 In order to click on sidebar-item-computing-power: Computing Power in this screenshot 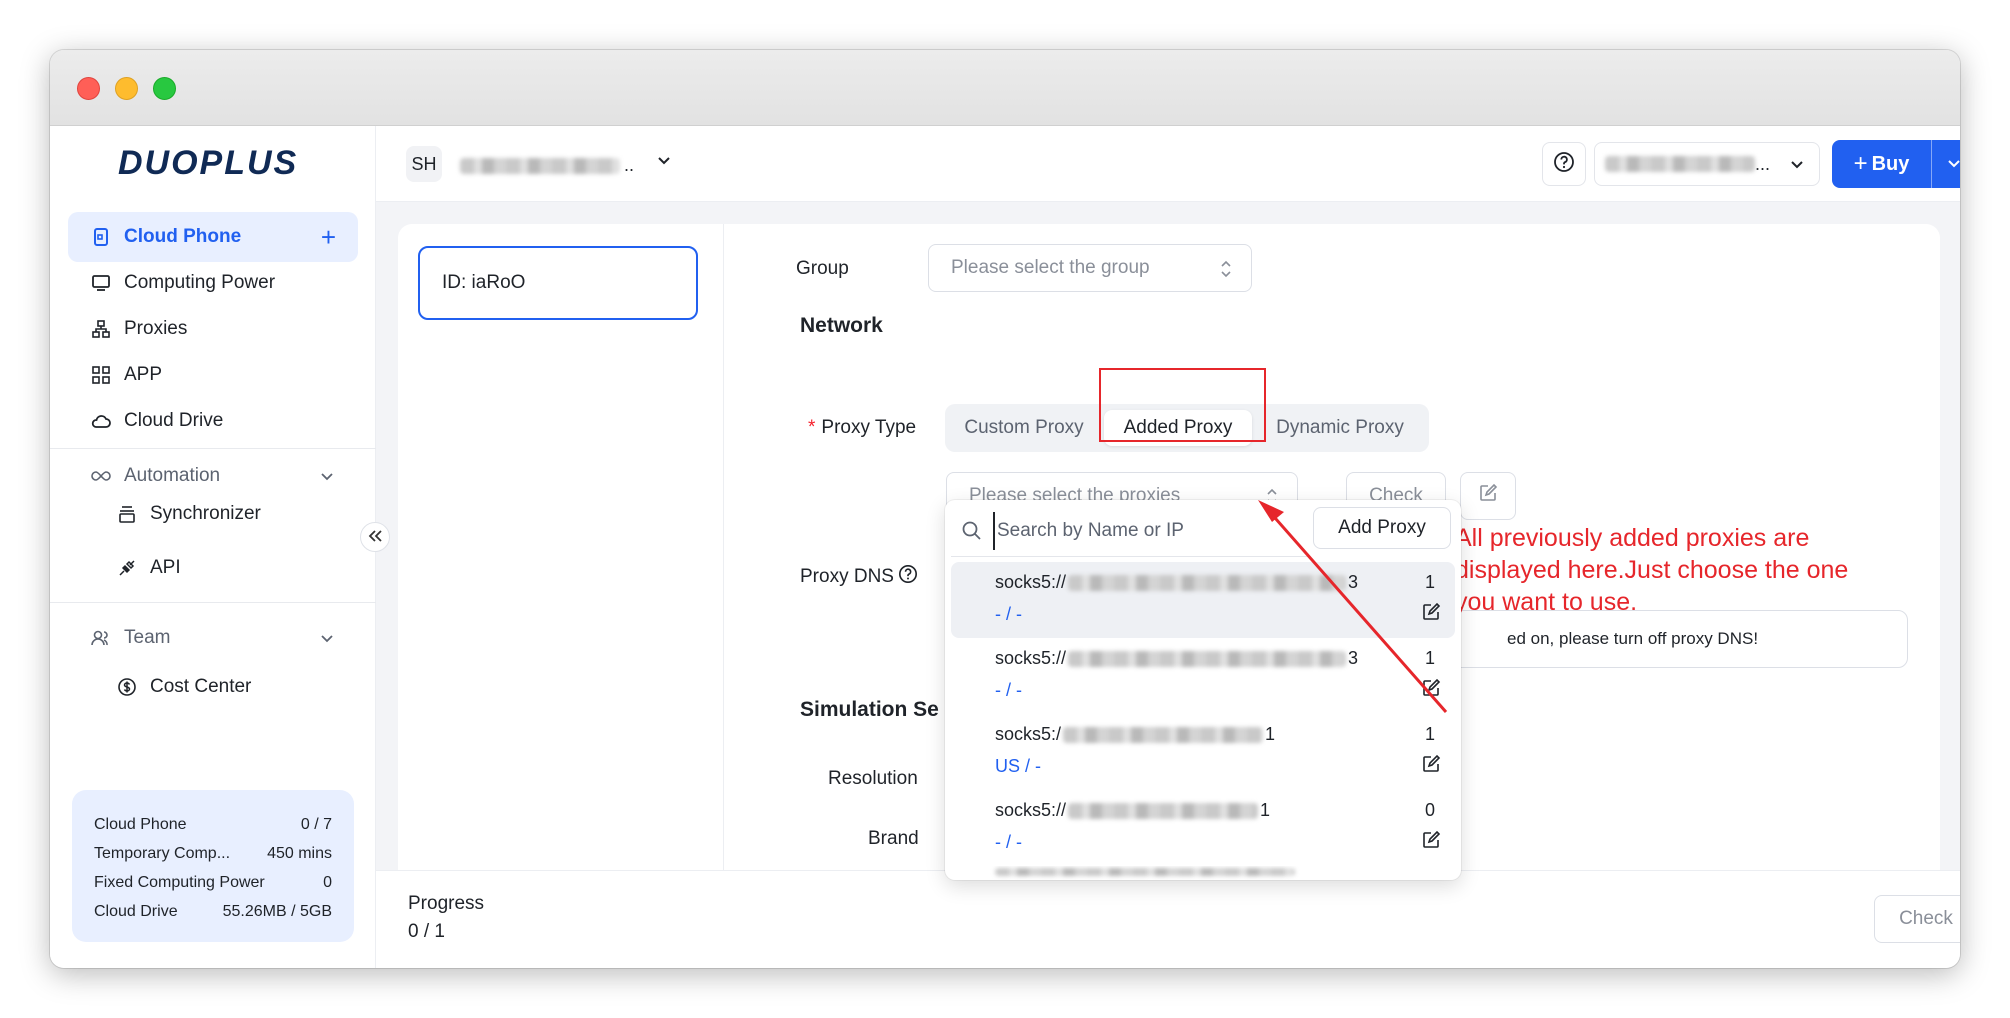, I will do `click(213, 283)`.